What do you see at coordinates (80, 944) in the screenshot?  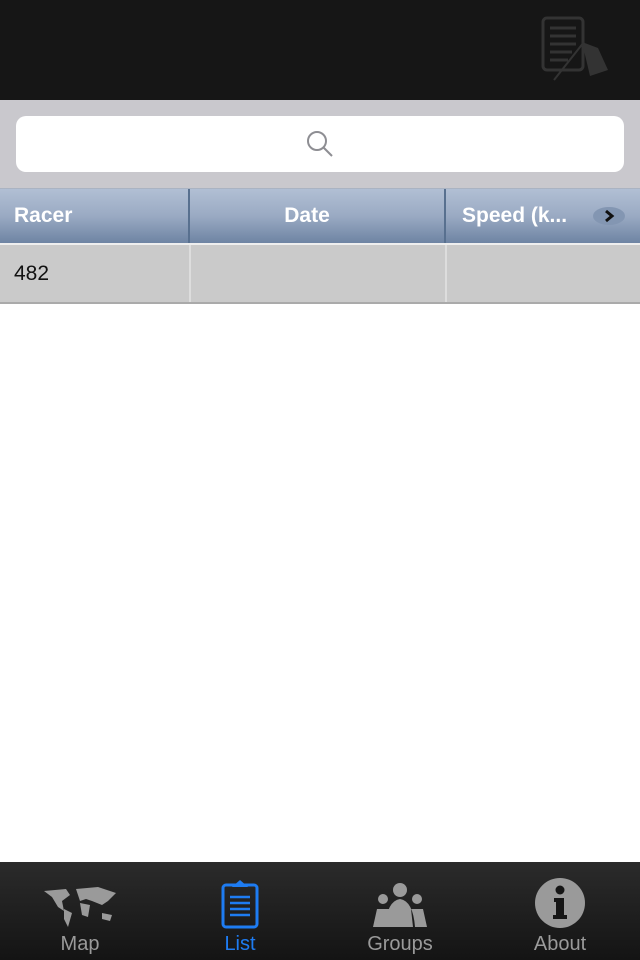 I see `tab-label: Map` at bounding box center [80, 944].